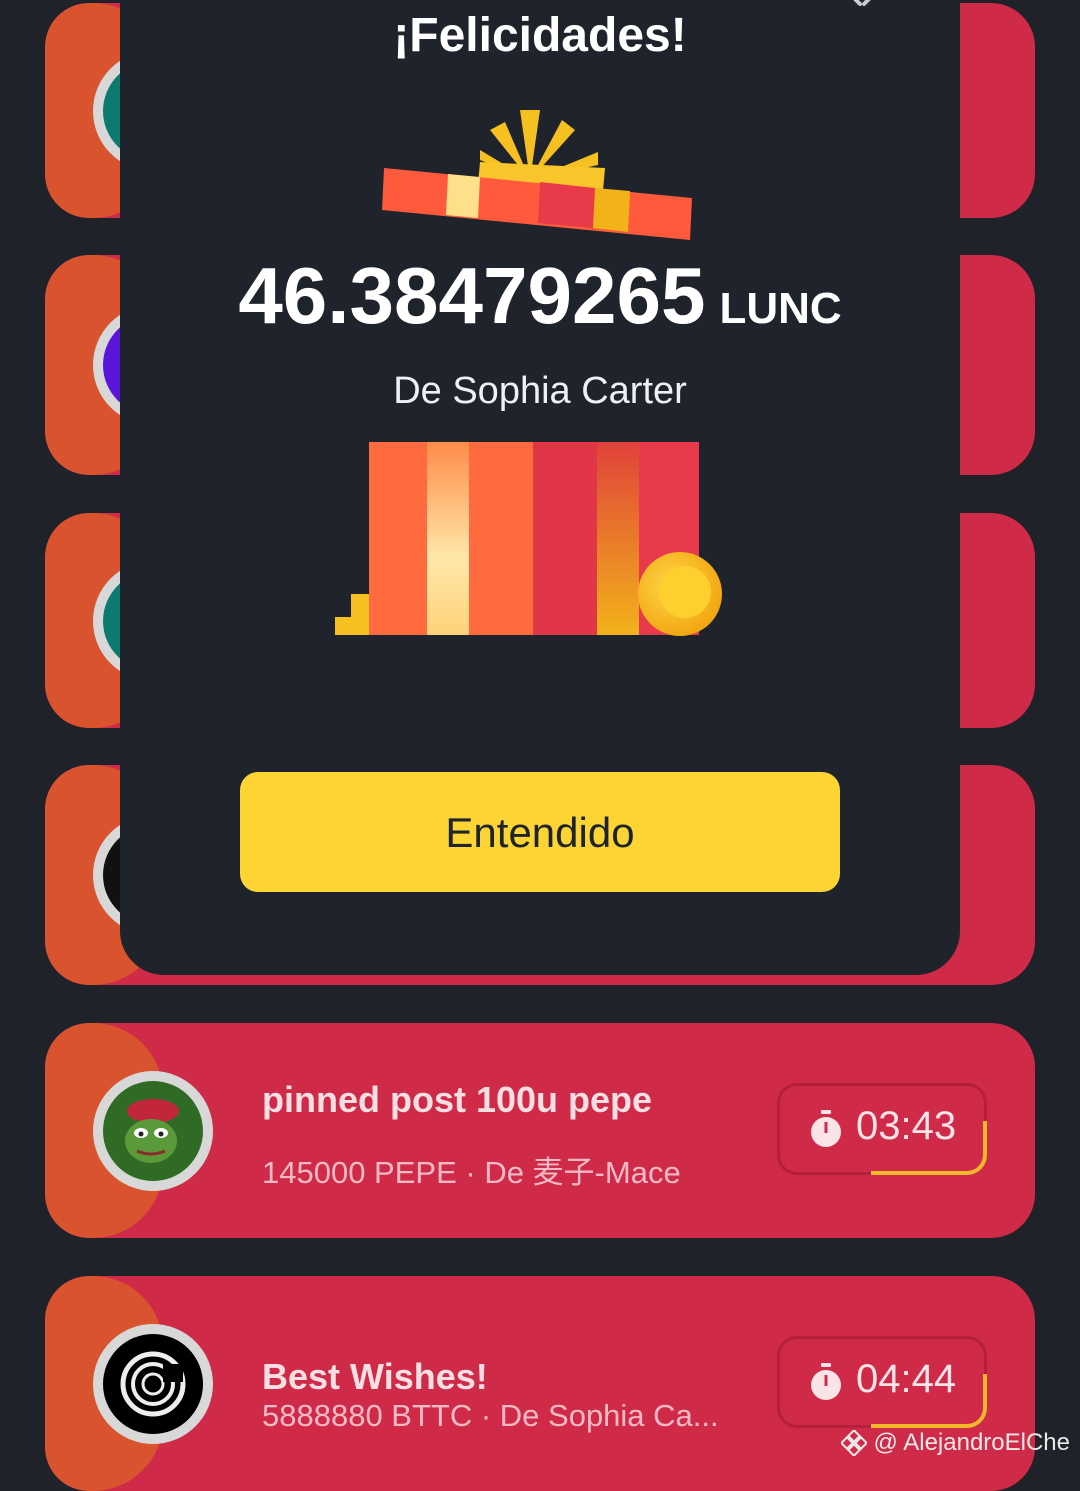 This screenshot has width=1080, height=1491. Describe the element at coordinates (906, 1125) in the screenshot. I see `timer-text: 03:43` at that location.